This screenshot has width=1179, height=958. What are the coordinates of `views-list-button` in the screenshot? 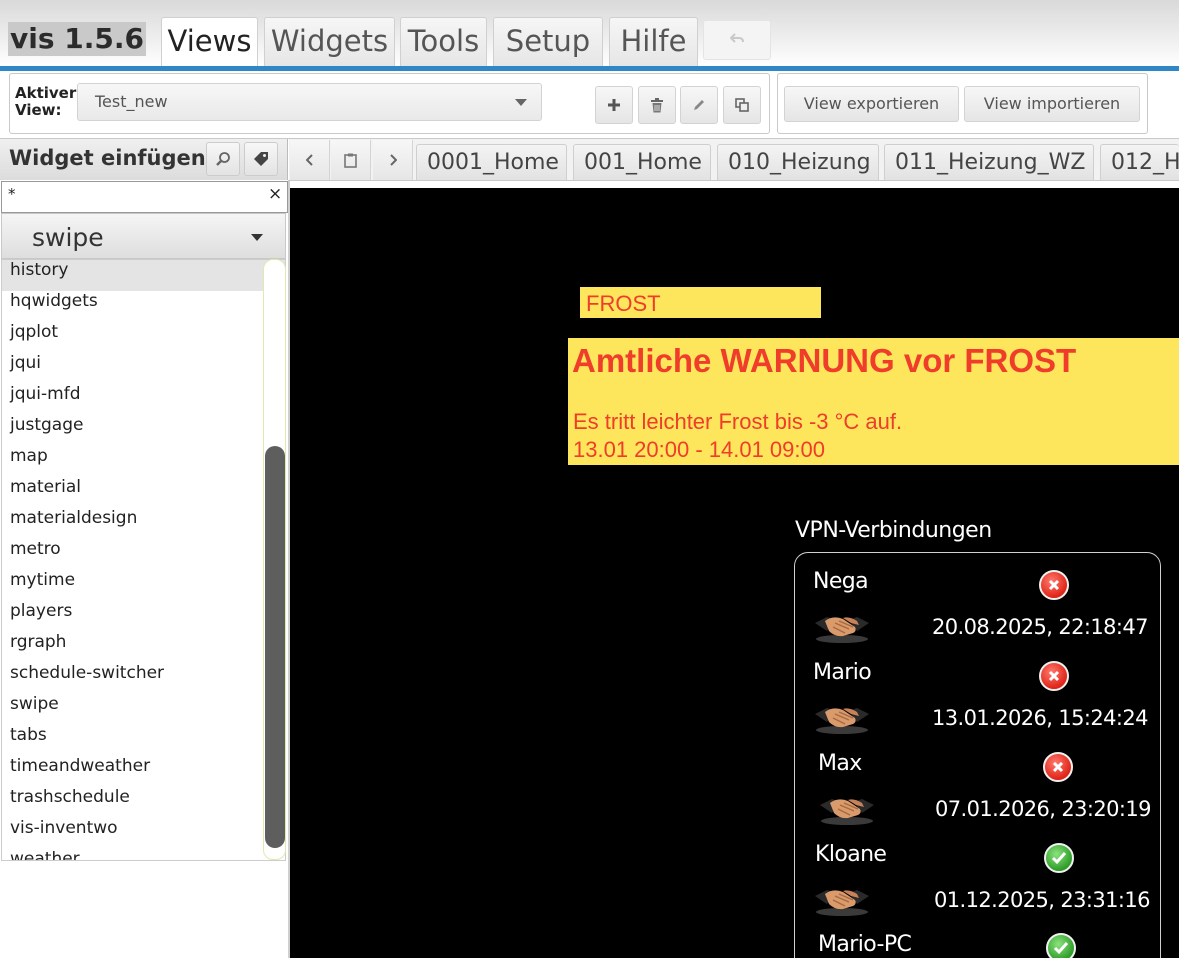 It's located at (351, 160).